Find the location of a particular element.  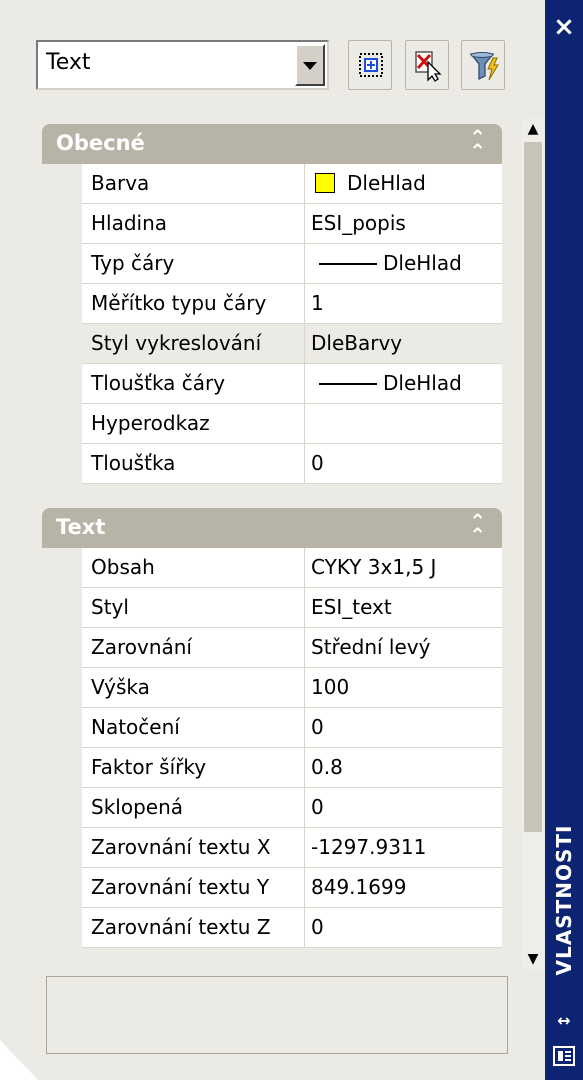

property-row-style: Styl ESI_text is located at coordinates (272, 608).